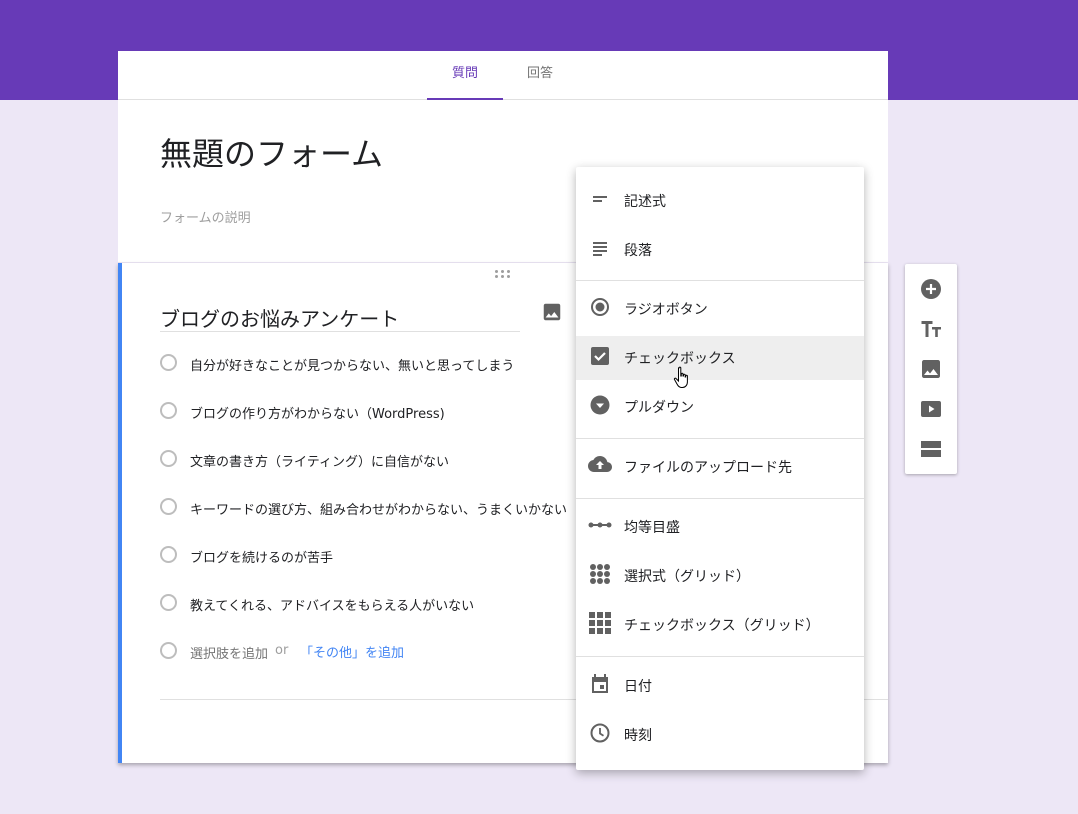  Describe the element at coordinates (931, 409) in the screenshot. I see `add-video-icon` at that location.